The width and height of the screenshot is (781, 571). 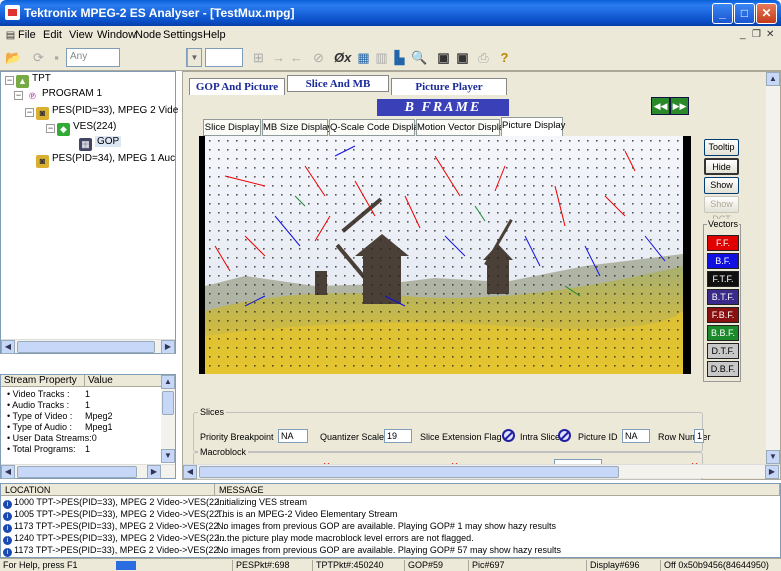 I want to click on header-location: LOCATION, so click(x=108, y=490).